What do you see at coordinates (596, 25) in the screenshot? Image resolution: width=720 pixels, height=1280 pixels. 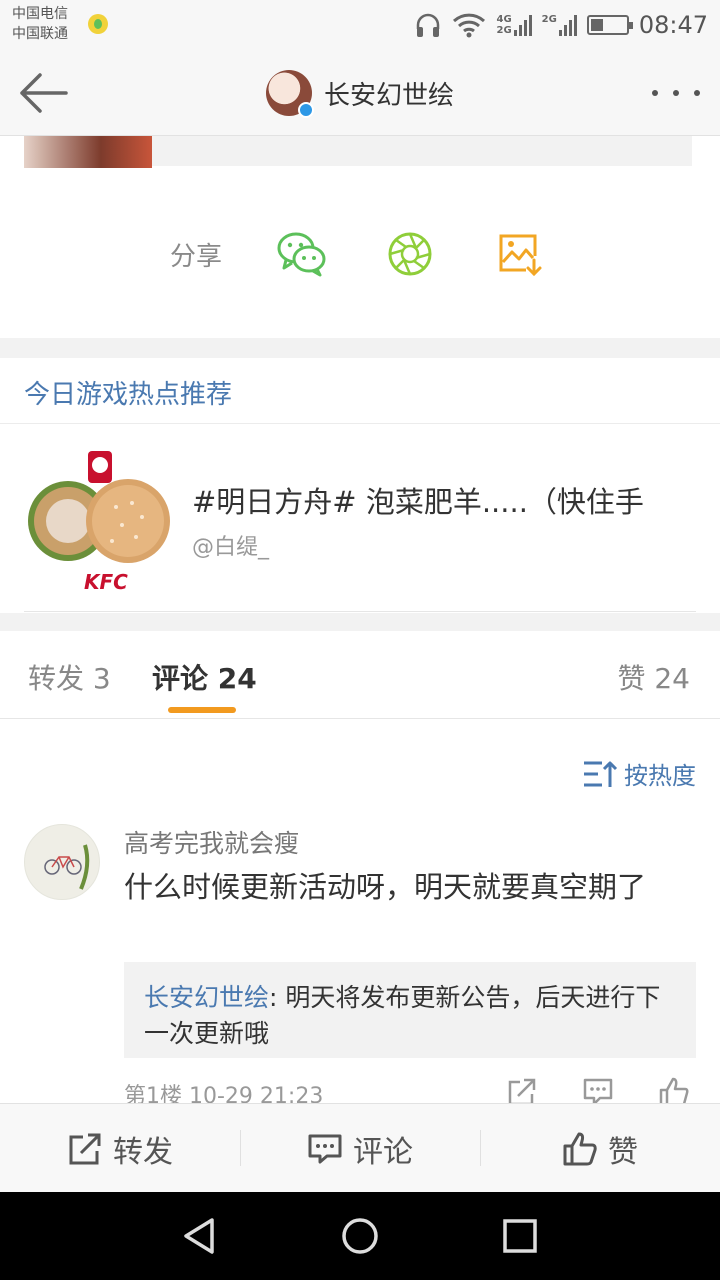 I see `battery-level` at bounding box center [596, 25].